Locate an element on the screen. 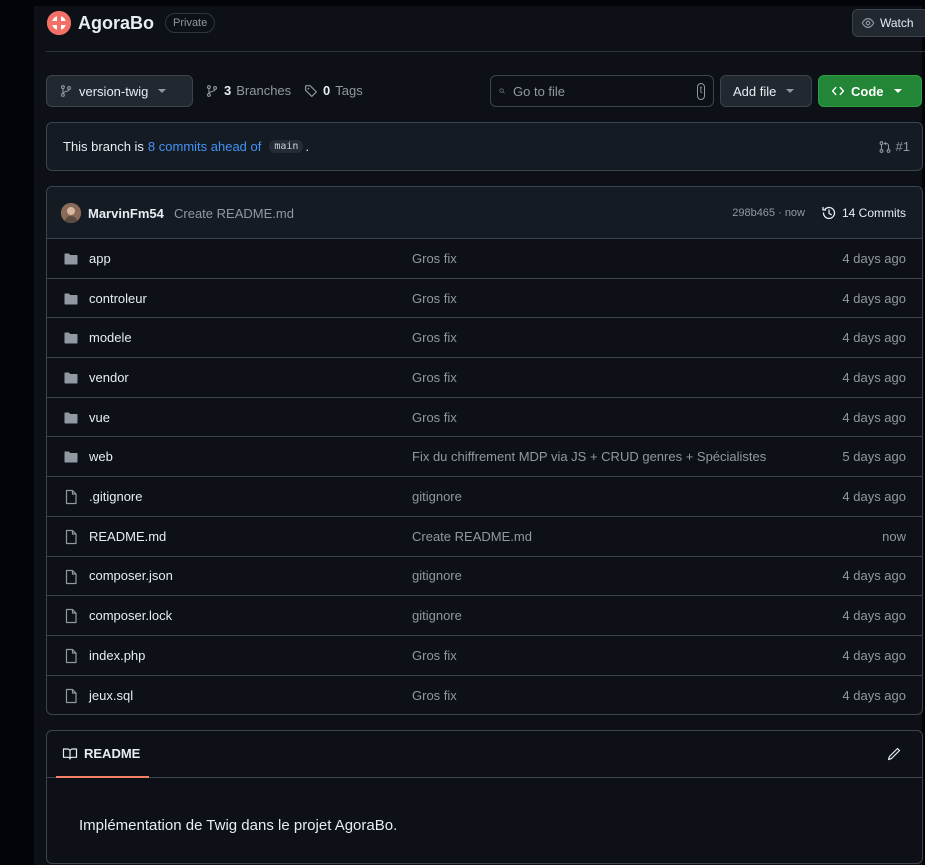  repo-name: AgoraBo is located at coordinates (116, 23).